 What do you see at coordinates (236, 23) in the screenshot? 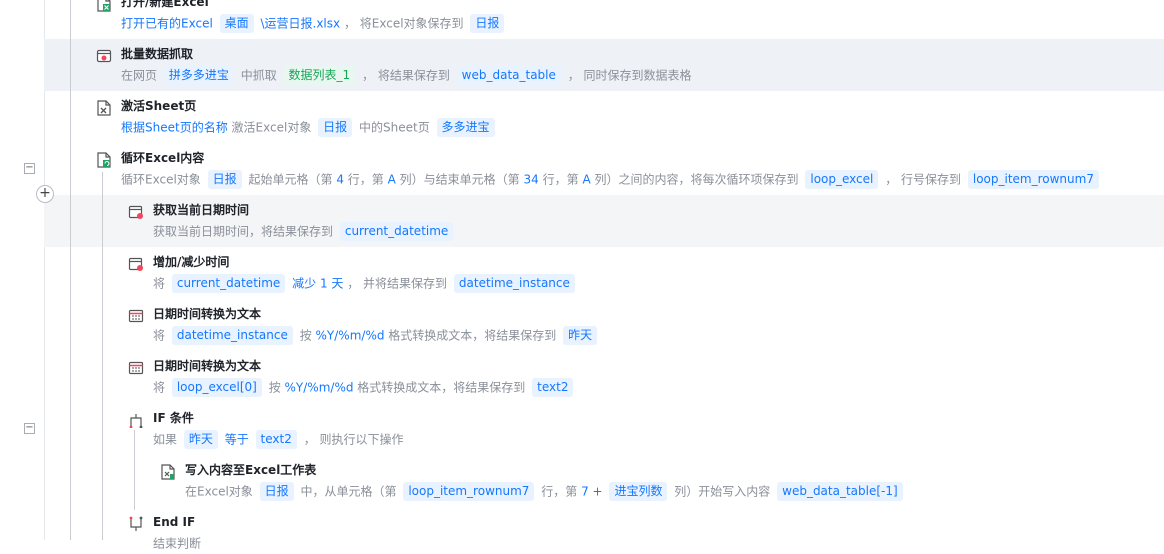
I see `variable-tag: 桌面` at bounding box center [236, 23].